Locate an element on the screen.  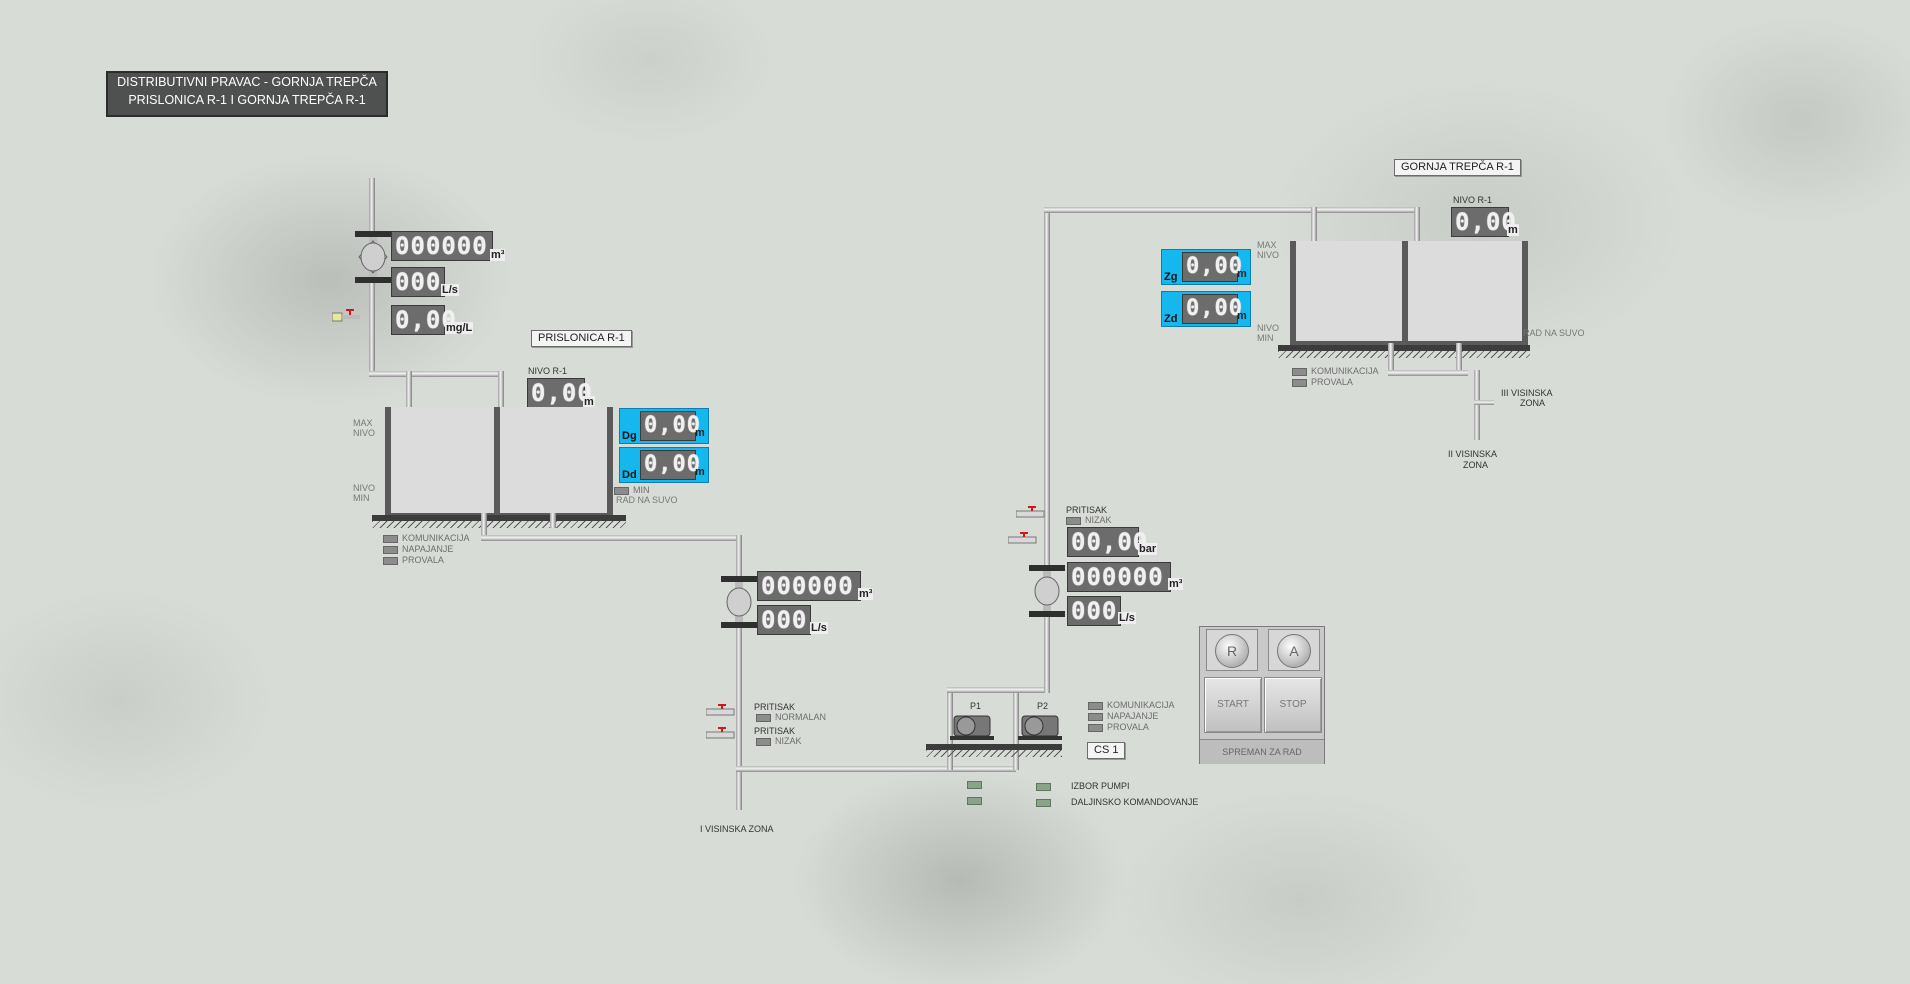
gornja-status-0: KOMUNIKACIJA is located at coordinates (1335, 371).